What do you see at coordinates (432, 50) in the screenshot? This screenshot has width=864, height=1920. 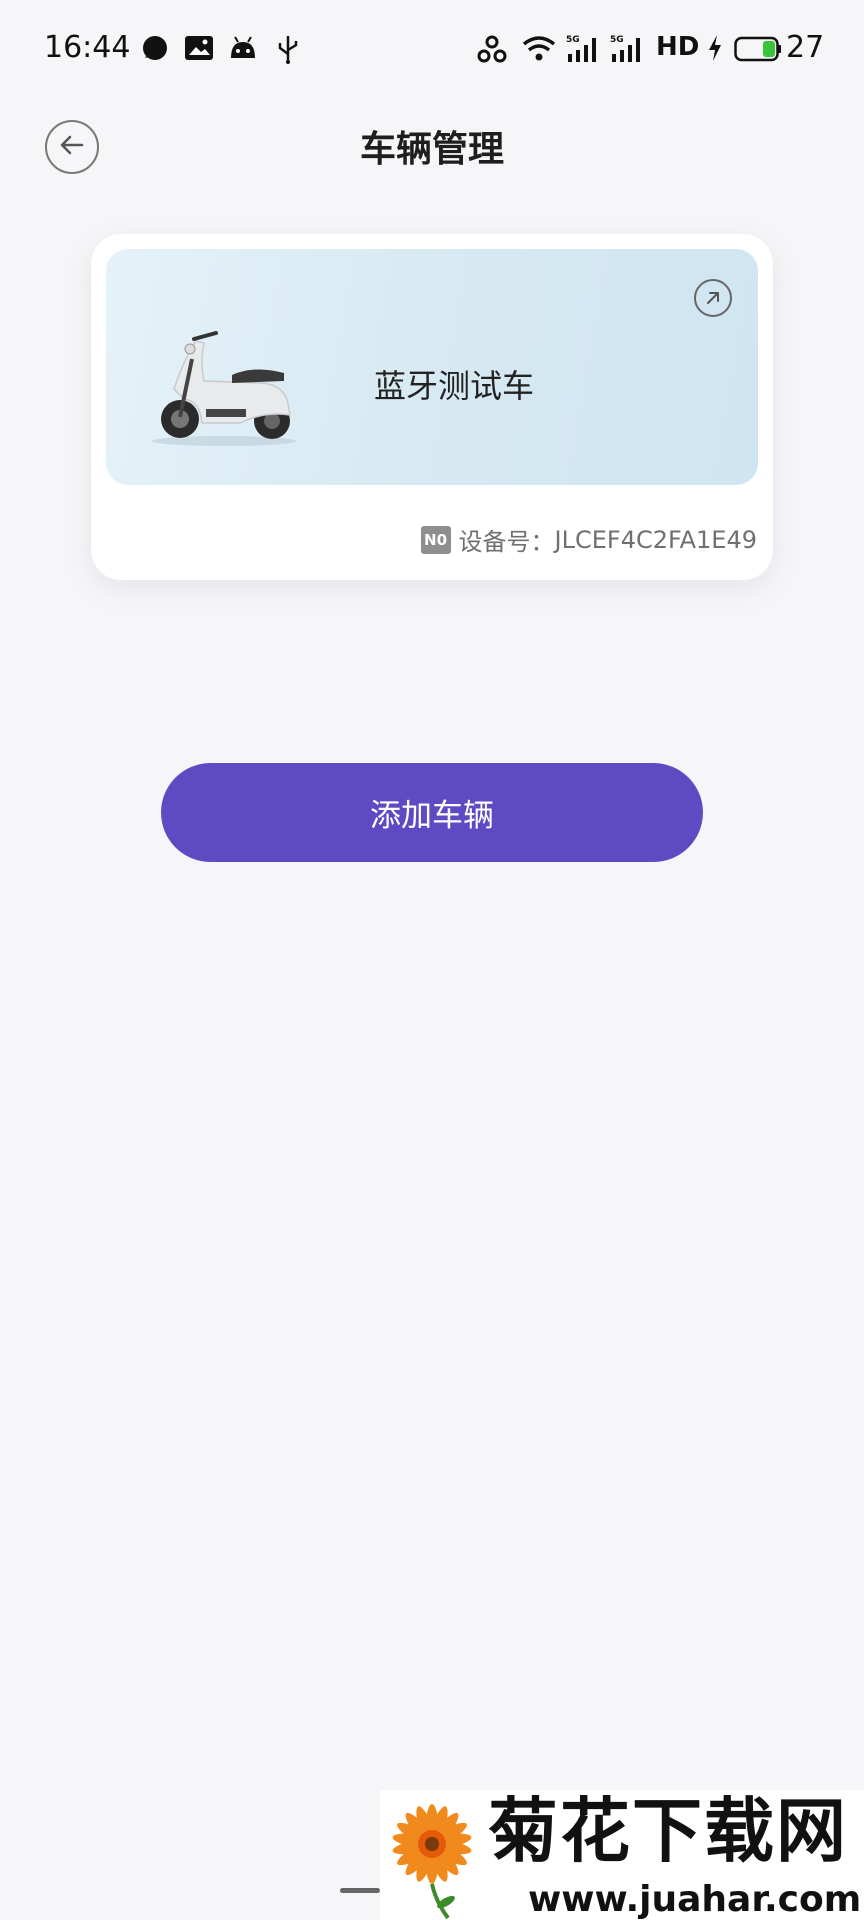 I see `status-bar: 16:44 5G 5G HD 27` at bounding box center [432, 50].